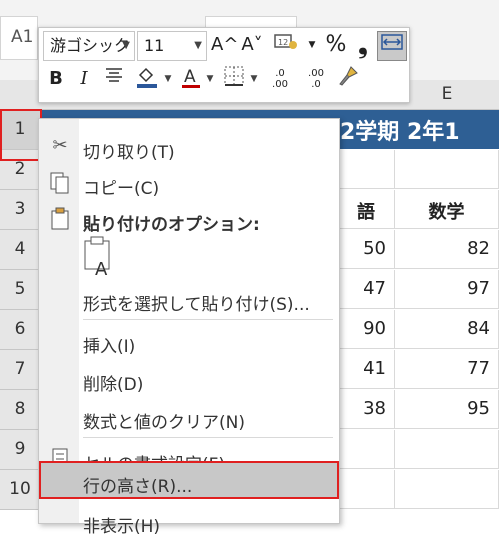 The width and height of the screenshot is (499, 541). What do you see at coordinates (189, 184) in the screenshot?
I see `menu-item-copy: コピー(C)` at bounding box center [189, 184].